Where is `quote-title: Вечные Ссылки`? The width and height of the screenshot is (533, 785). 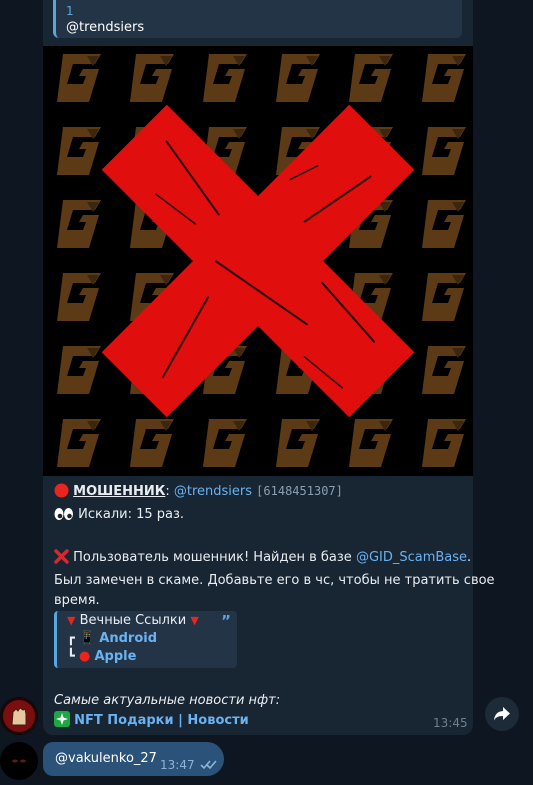
quote-title: Вечные Ссылки is located at coordinates (133, 620).